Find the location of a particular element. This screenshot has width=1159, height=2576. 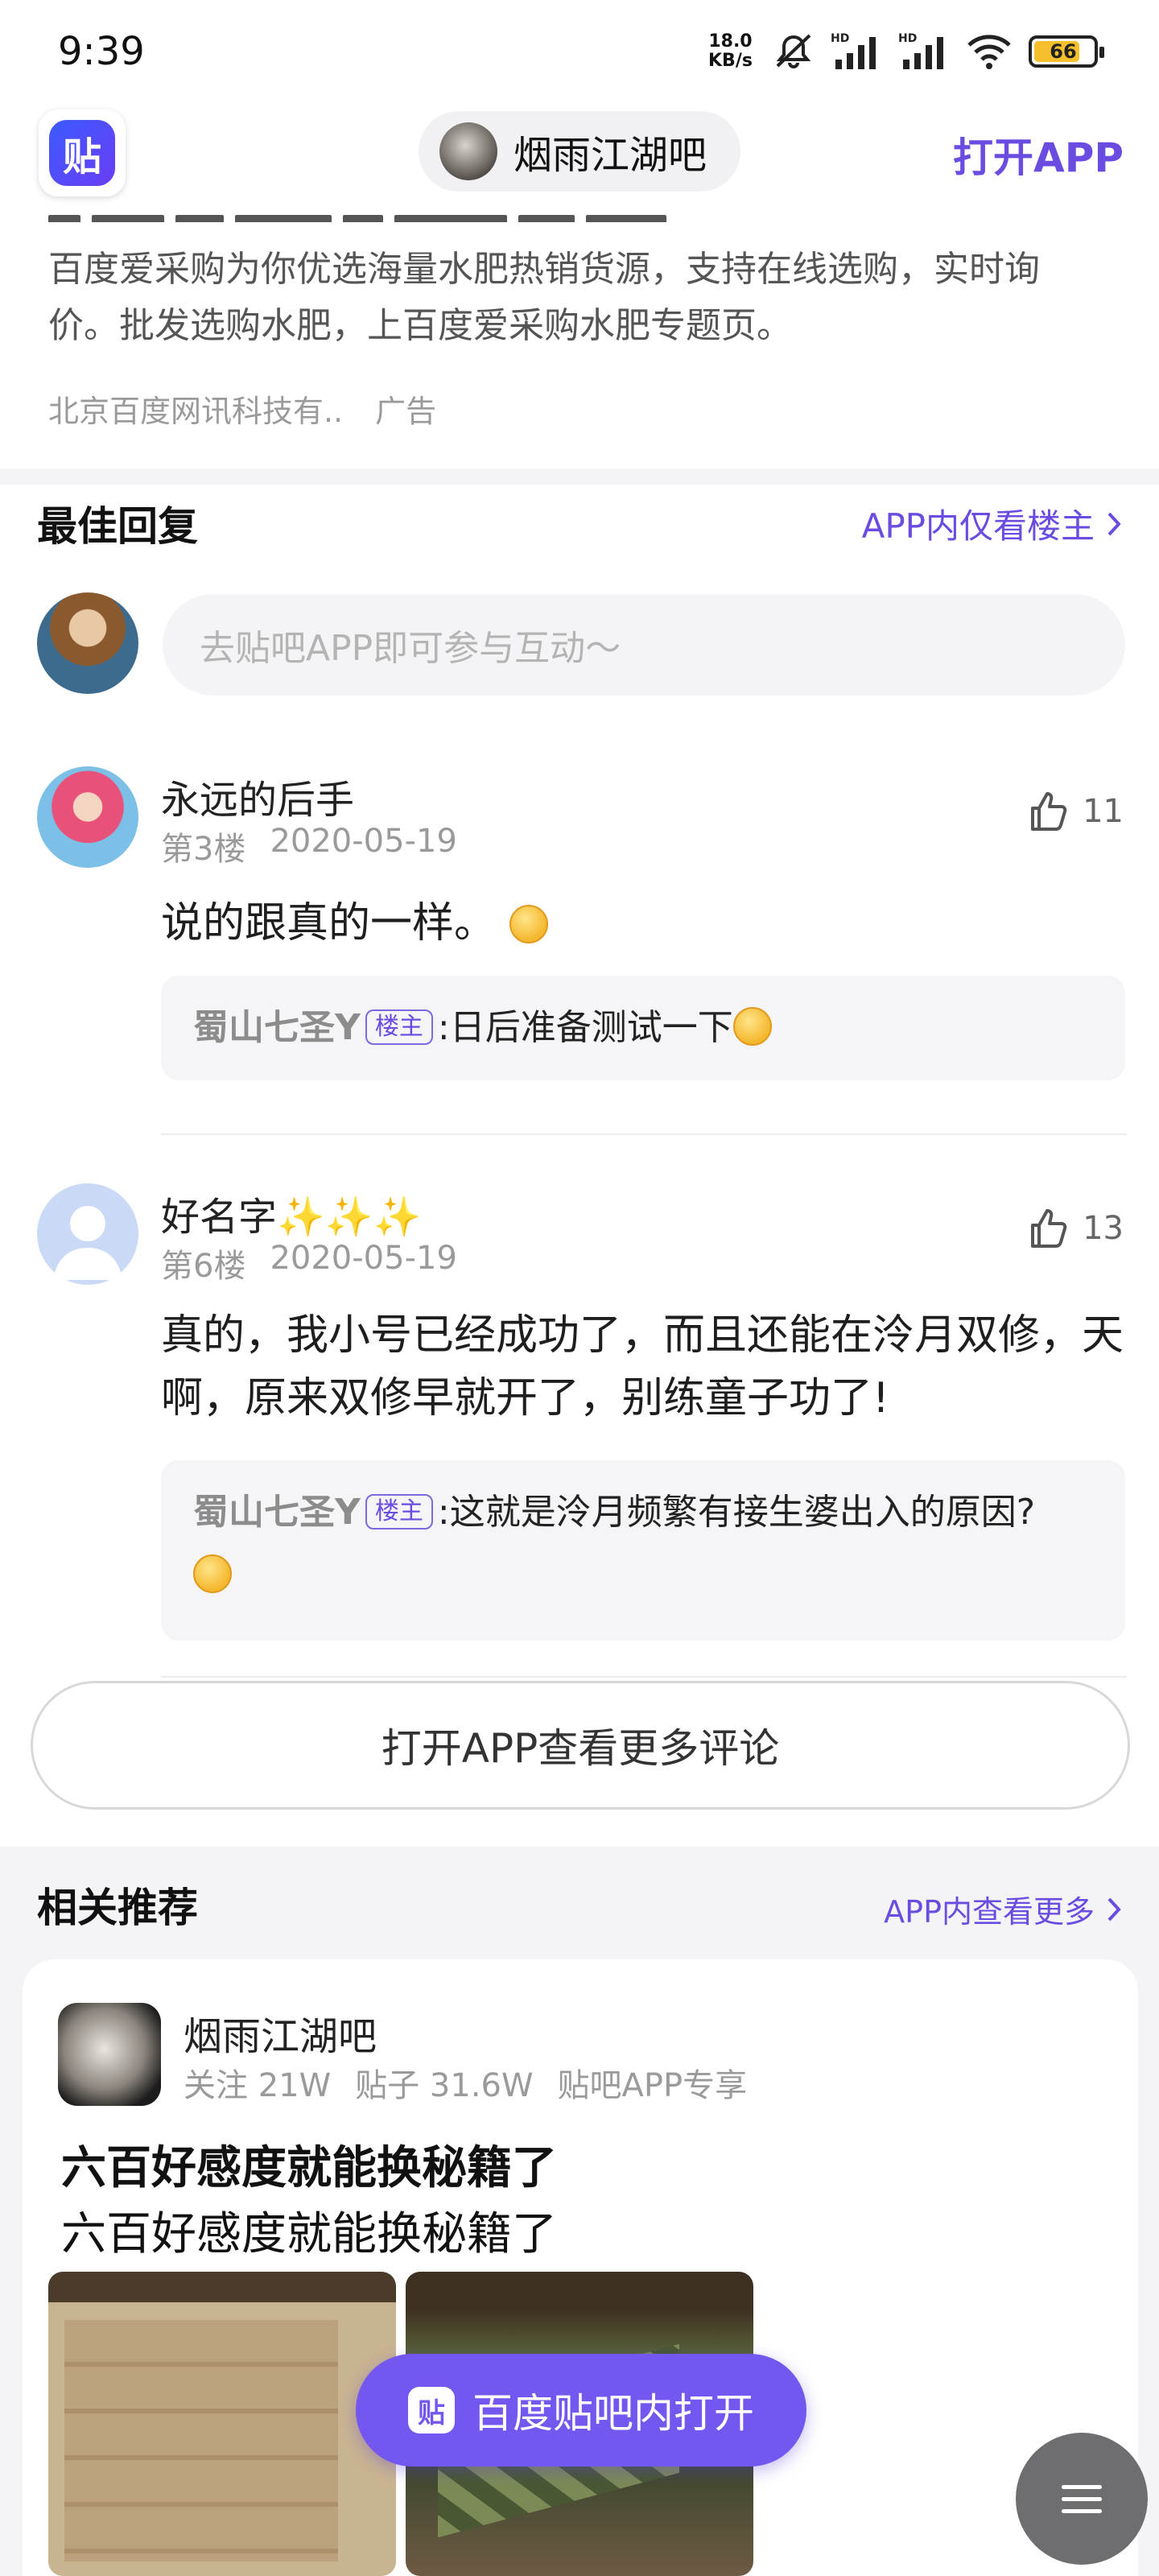

mute-icon is located at coordinates (793, 51).